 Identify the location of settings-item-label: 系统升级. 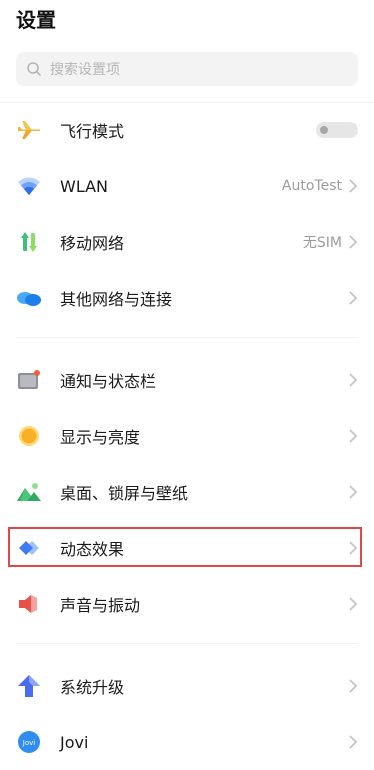
(92, 687).